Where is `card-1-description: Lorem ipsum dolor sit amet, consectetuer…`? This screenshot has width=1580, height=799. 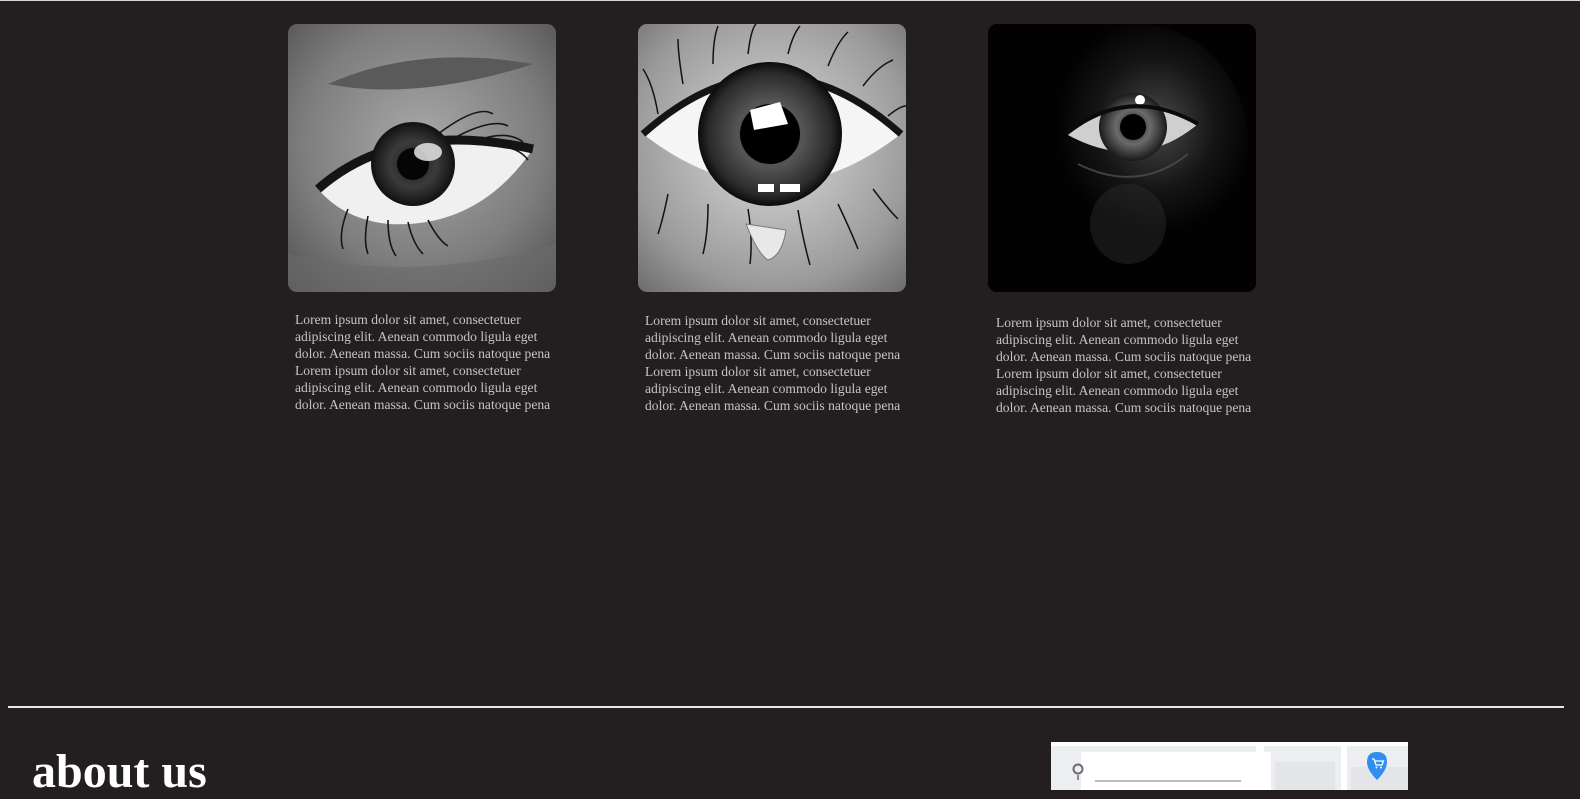
card-1-description: Lorem ipsum dolor sit amet, consectetuer… is located at coordinates (423, 362).